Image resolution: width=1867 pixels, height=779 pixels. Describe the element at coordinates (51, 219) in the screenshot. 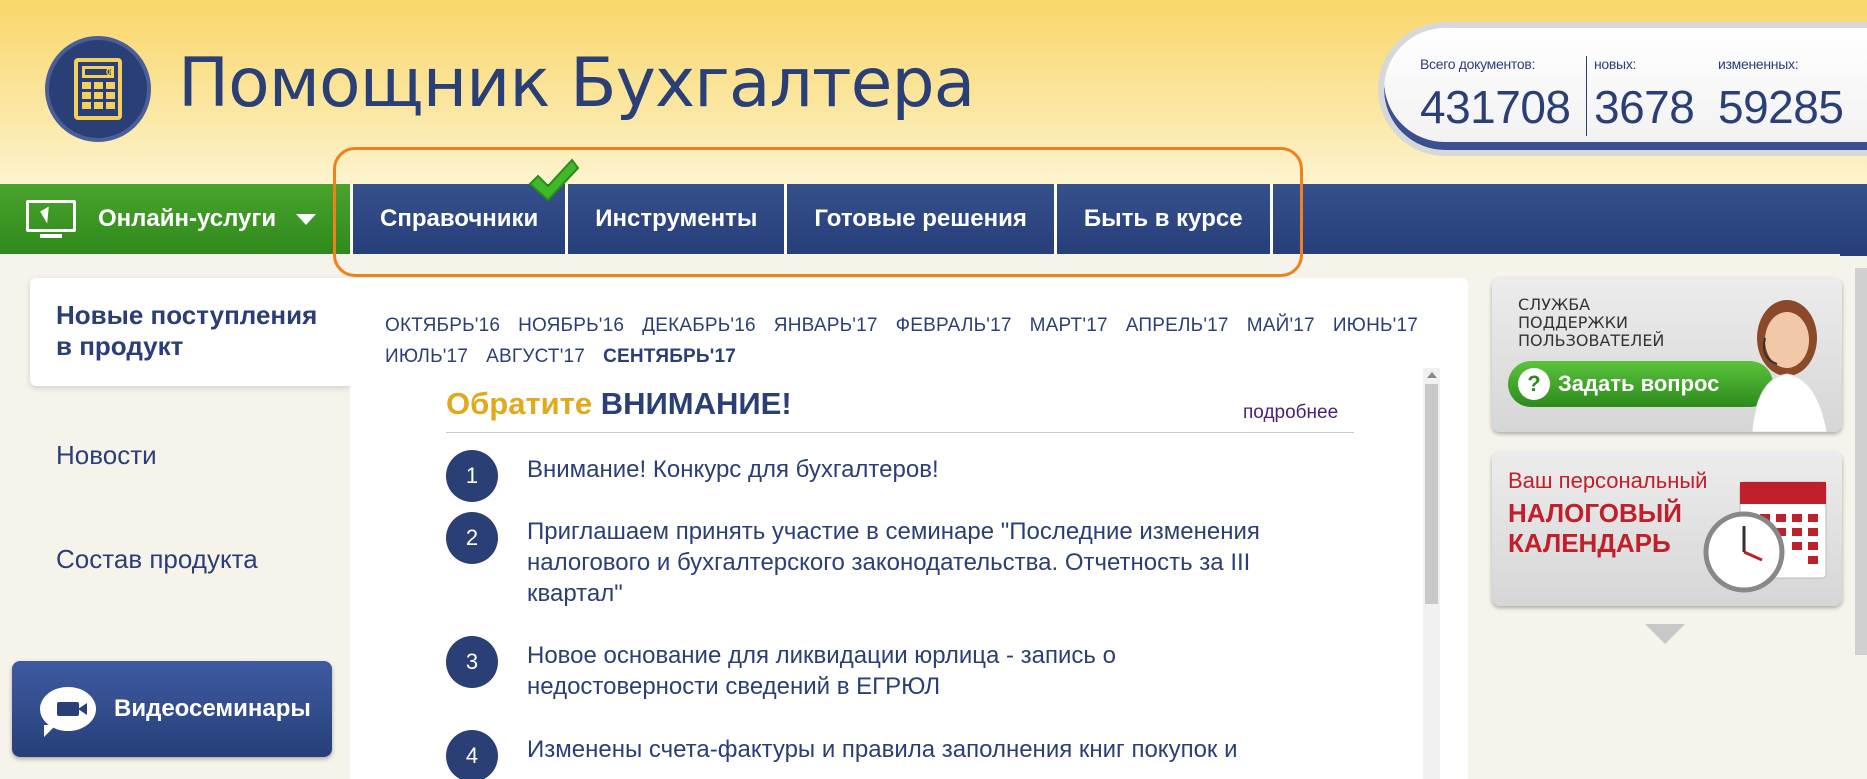

I see `monitor-icon` at that location.